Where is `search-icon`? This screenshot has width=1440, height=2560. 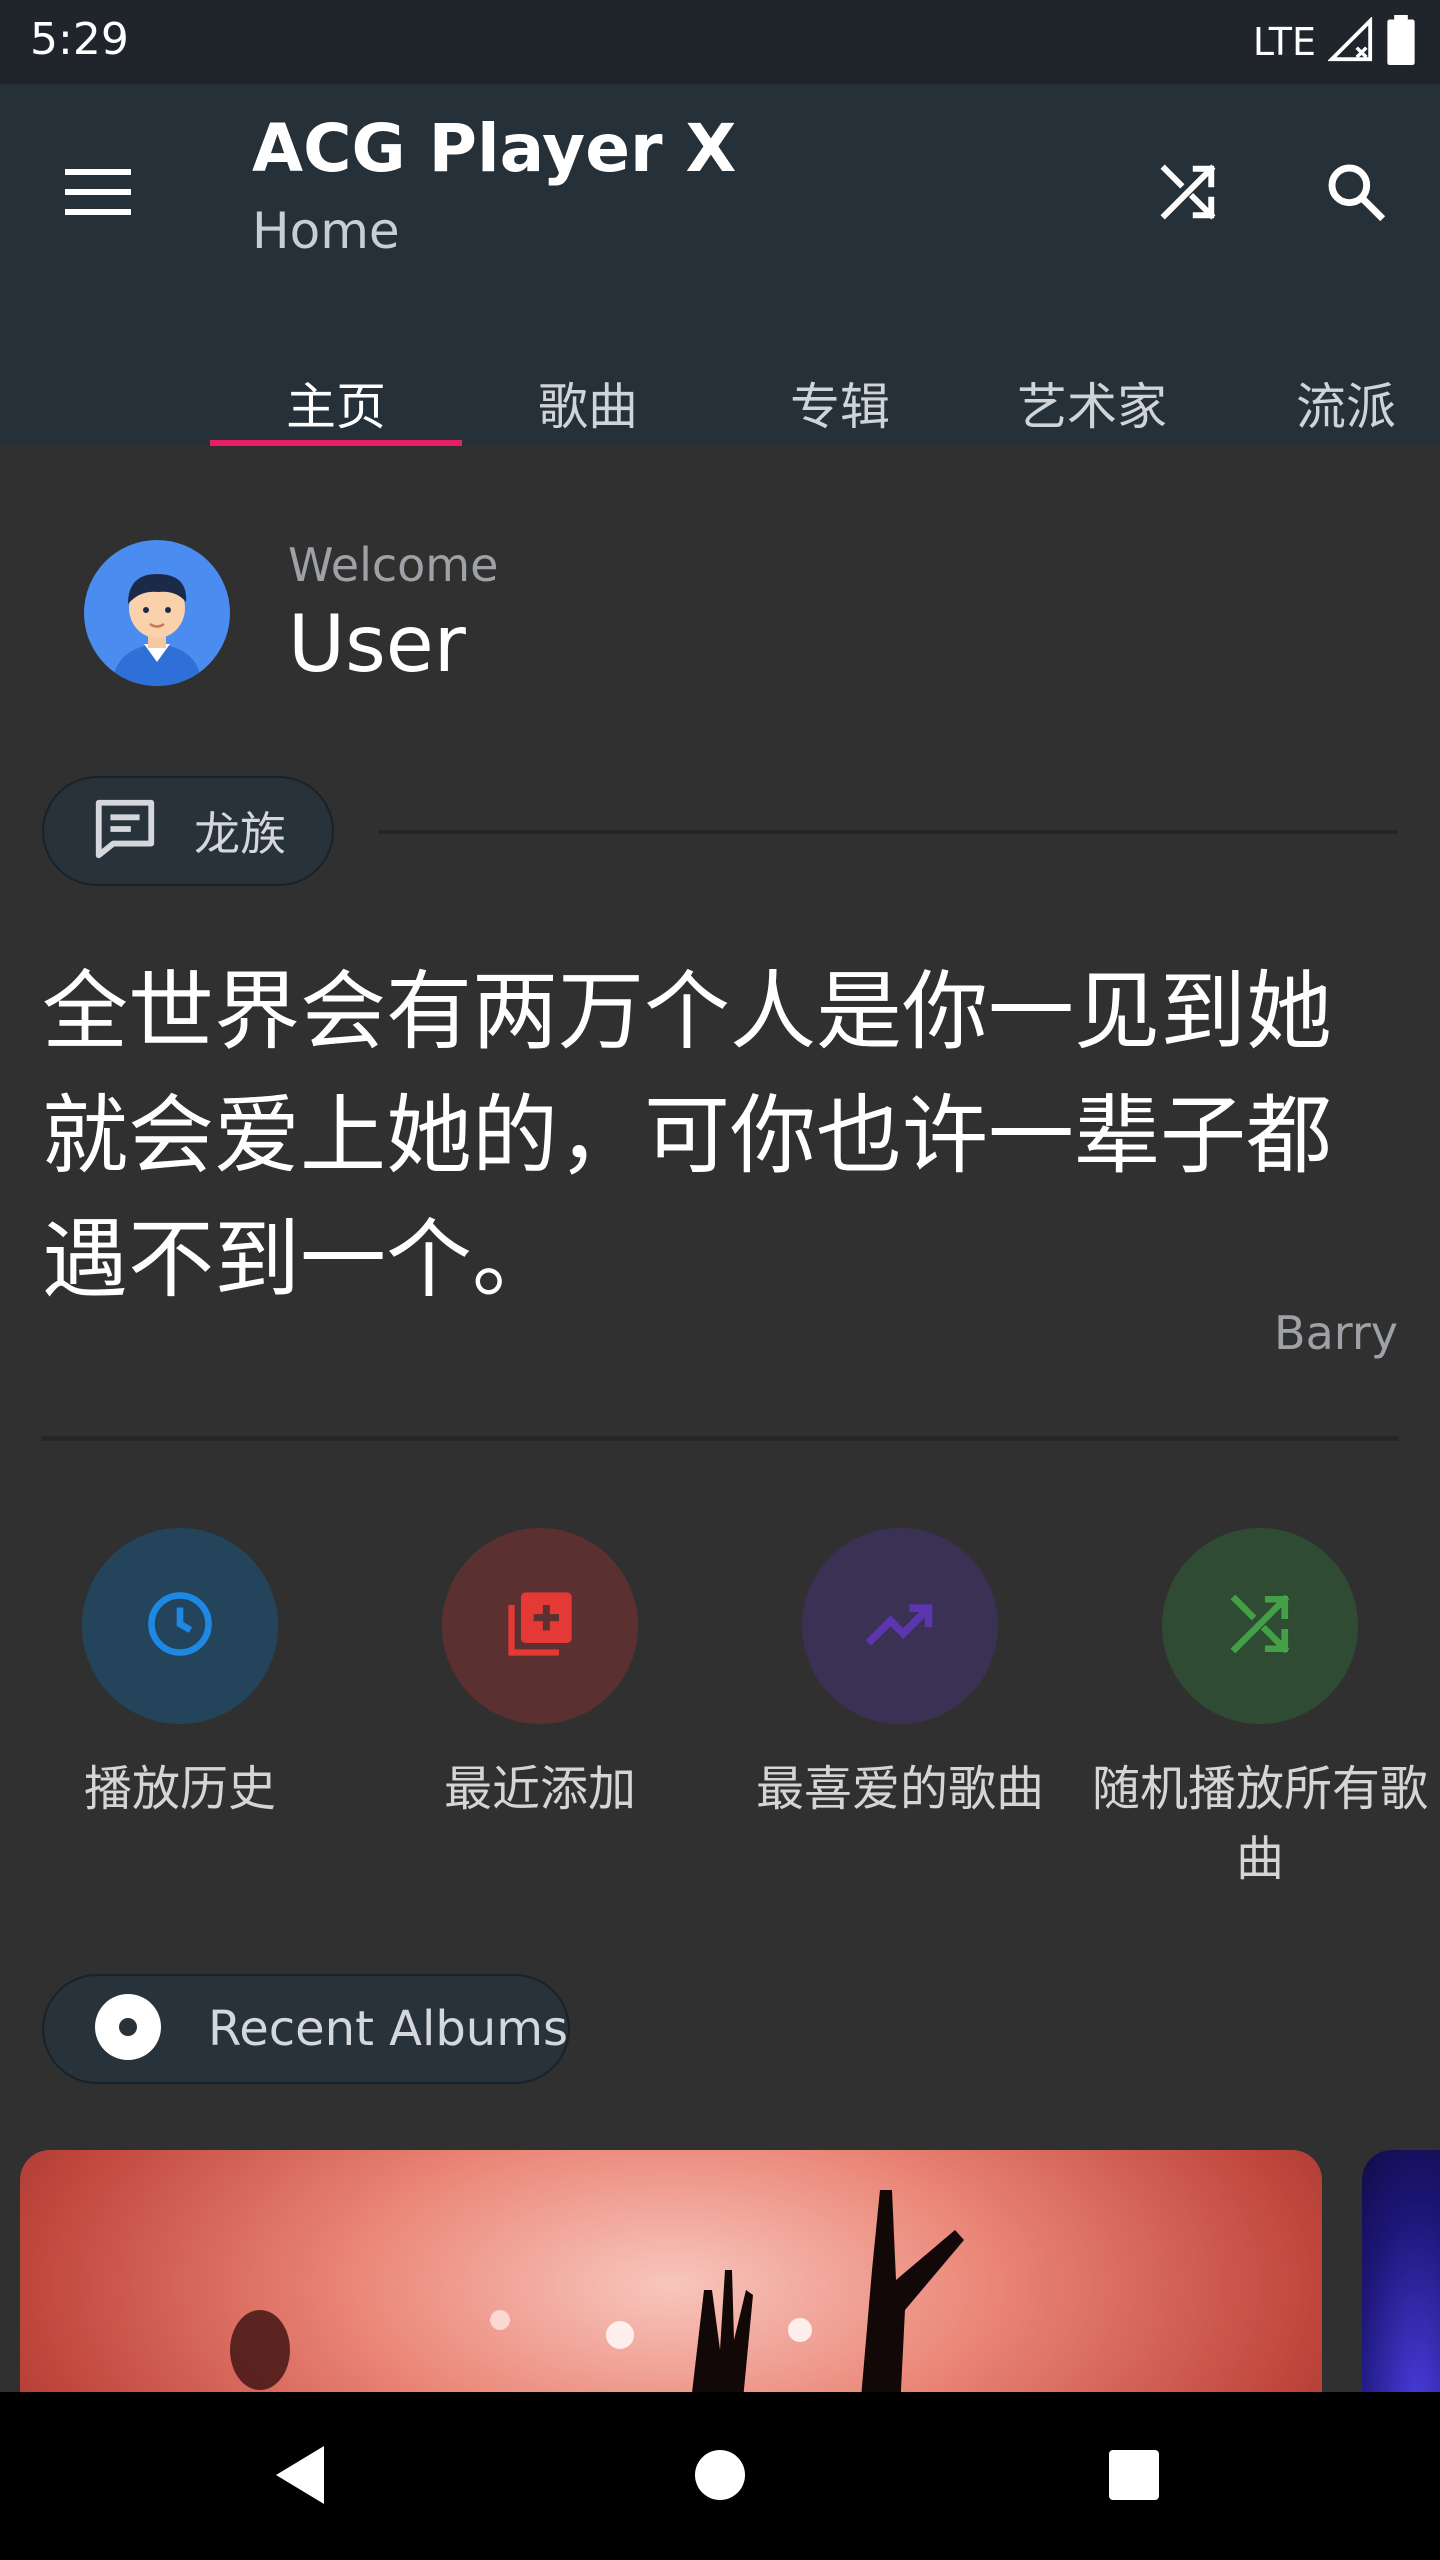 search-icon is located at coordinates (1356, 194).